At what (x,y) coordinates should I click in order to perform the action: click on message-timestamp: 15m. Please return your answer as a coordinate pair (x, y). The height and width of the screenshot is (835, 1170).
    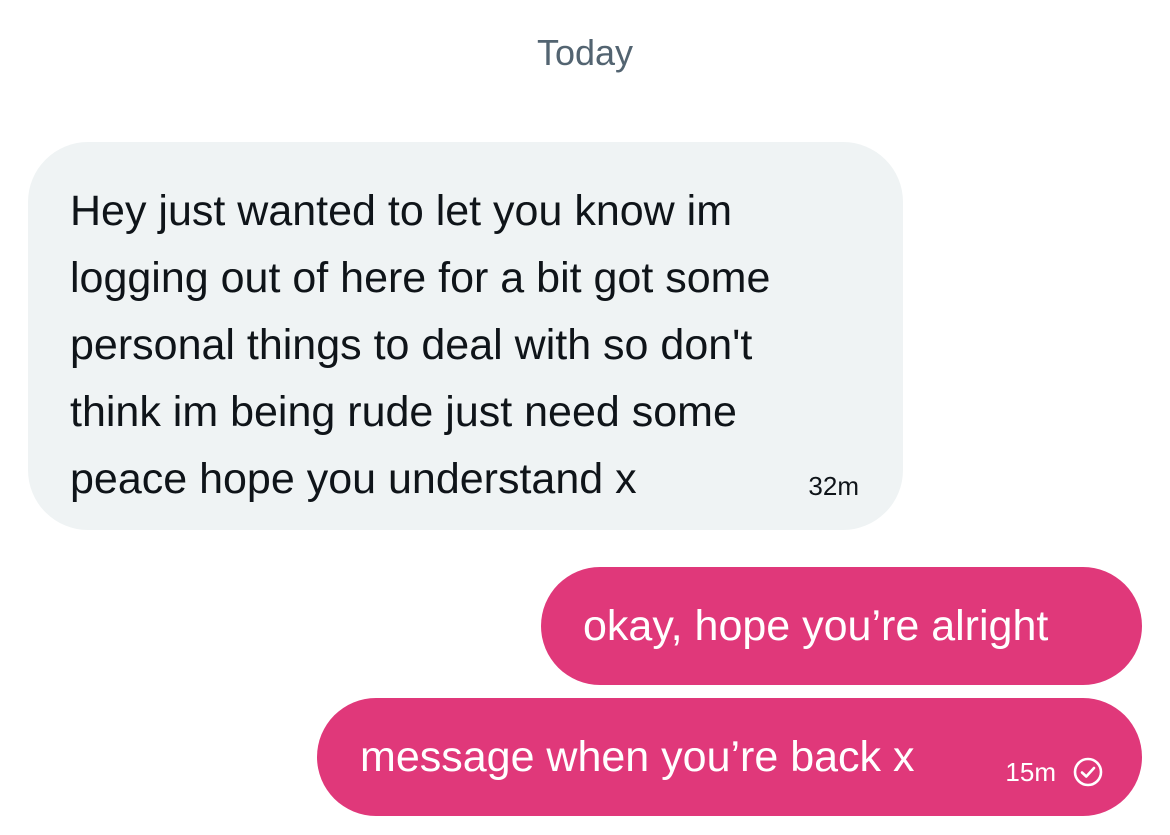
    Looking at the image, I should click on (1030, 772).